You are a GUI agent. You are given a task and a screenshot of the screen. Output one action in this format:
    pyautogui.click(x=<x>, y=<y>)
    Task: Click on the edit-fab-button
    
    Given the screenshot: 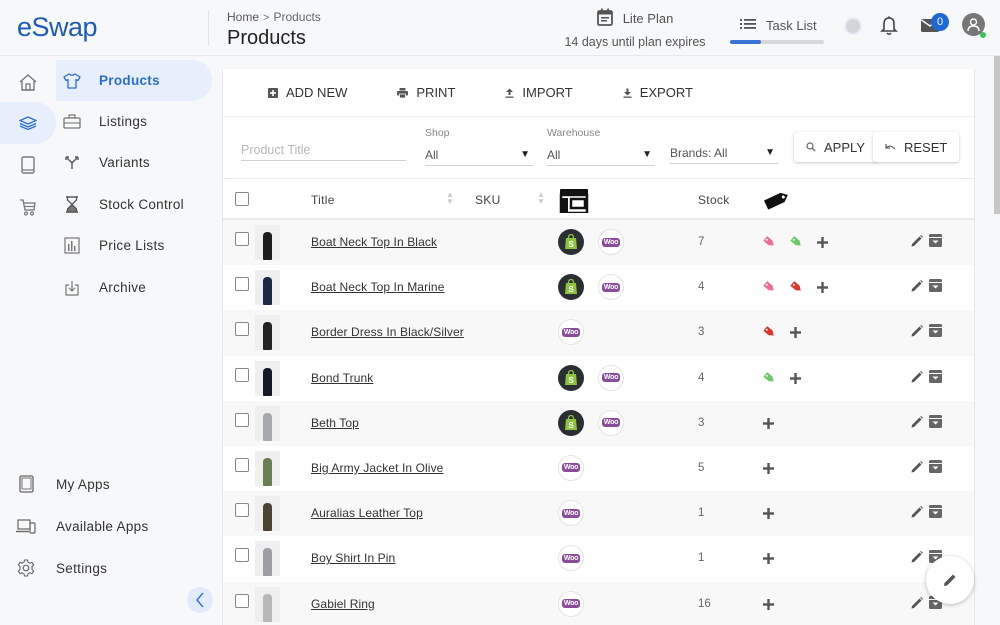 What is the action you would take?
    pyautogui.click(x=950, y=580)
    